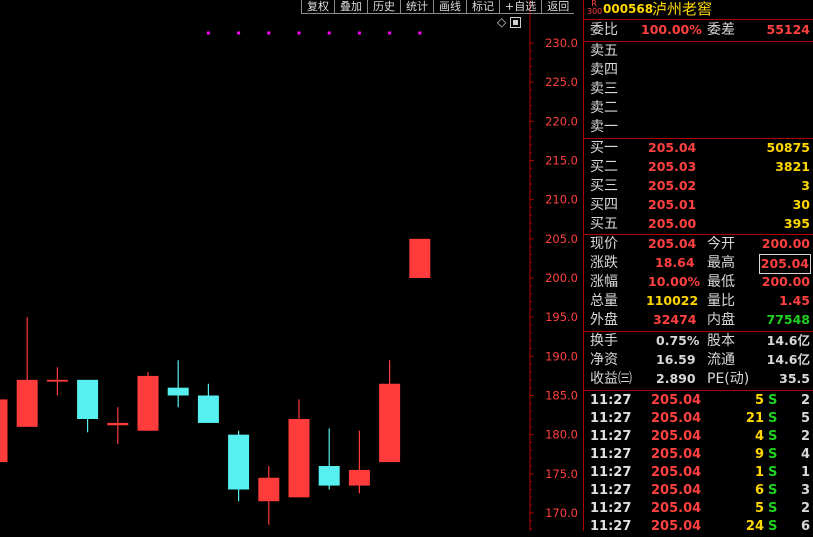 This screenshot has height=537, width=813. I want to click on y-tick-label: 215.0, so click(561, 161).